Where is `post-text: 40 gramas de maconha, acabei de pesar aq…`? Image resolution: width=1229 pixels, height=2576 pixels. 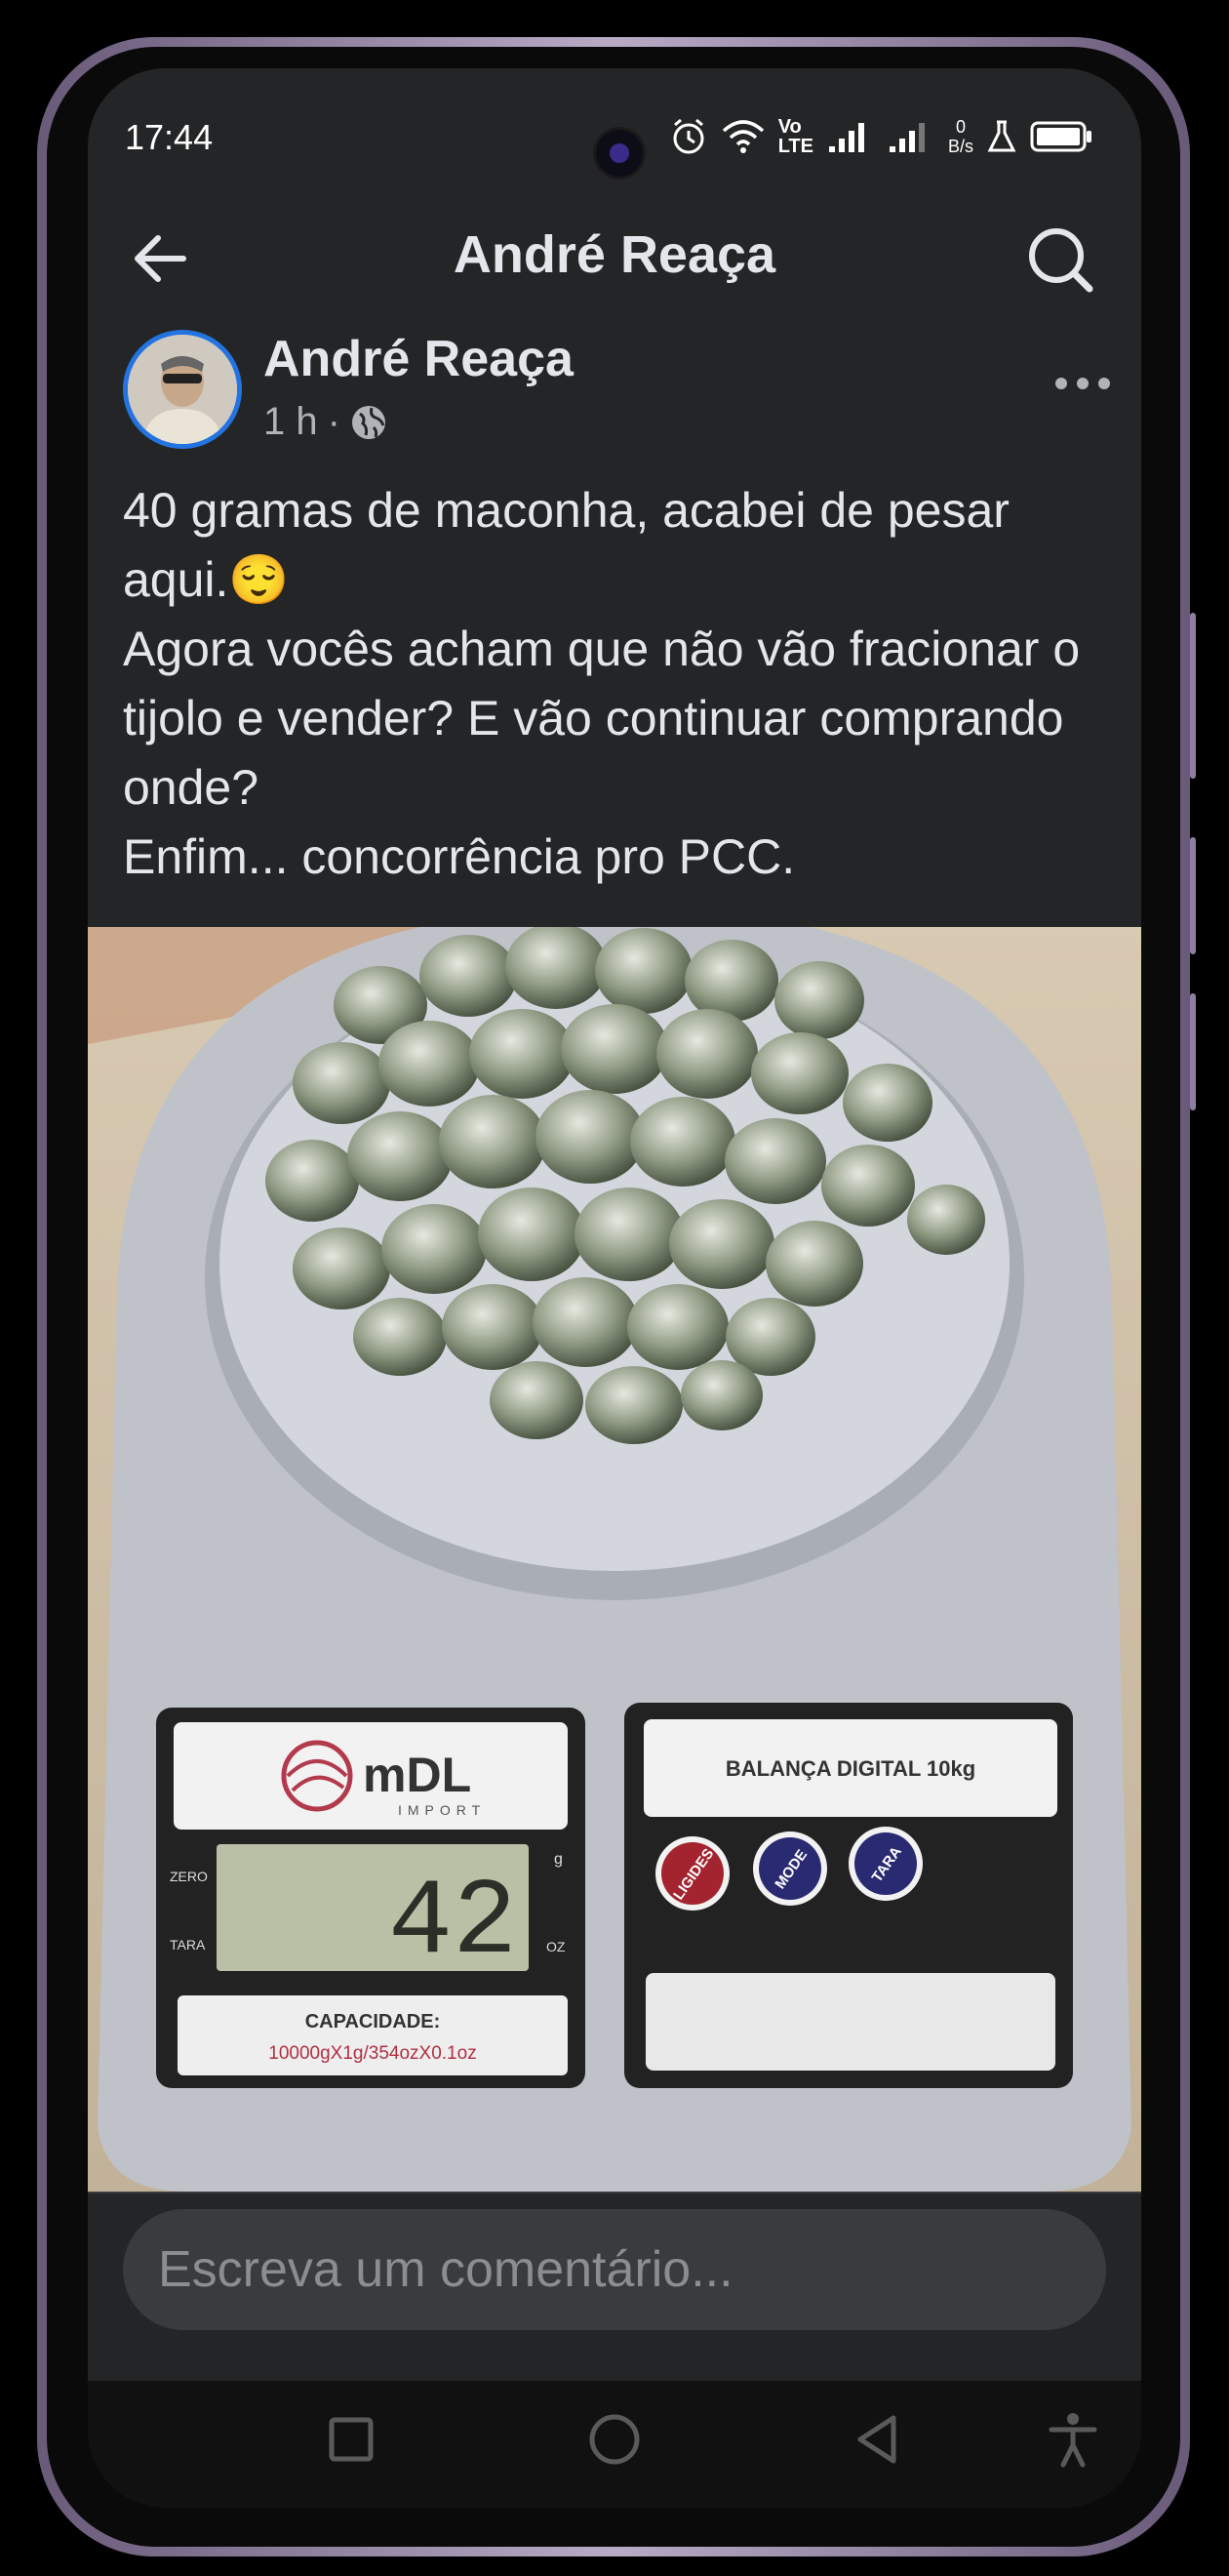 post-text: 40 gramas de maconha, acabei de pesar aq… is located at coordinates (620, 684).